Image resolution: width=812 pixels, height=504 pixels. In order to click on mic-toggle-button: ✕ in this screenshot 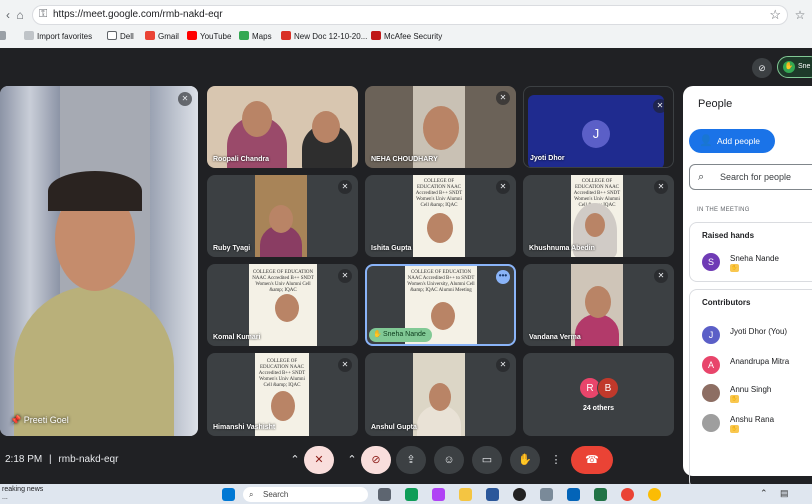, I will do `click(319, 460)`.